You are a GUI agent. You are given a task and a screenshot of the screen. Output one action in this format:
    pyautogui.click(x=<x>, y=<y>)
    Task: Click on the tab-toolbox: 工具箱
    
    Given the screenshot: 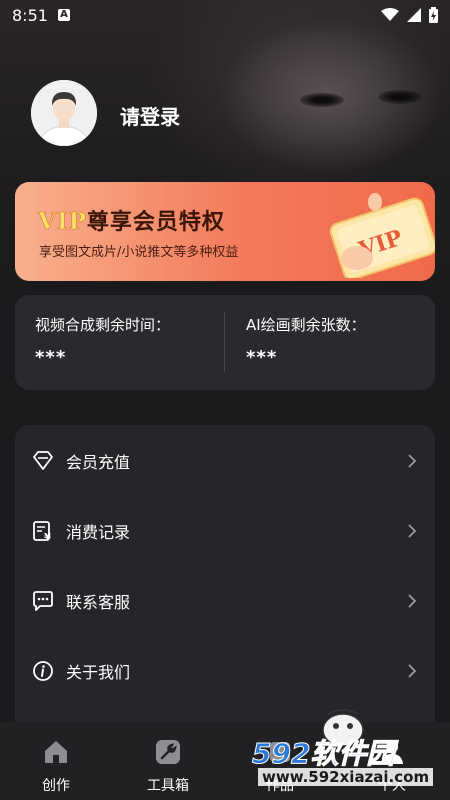 What is the action you would take?
    pyautogui.click(x=168, y=761)
    